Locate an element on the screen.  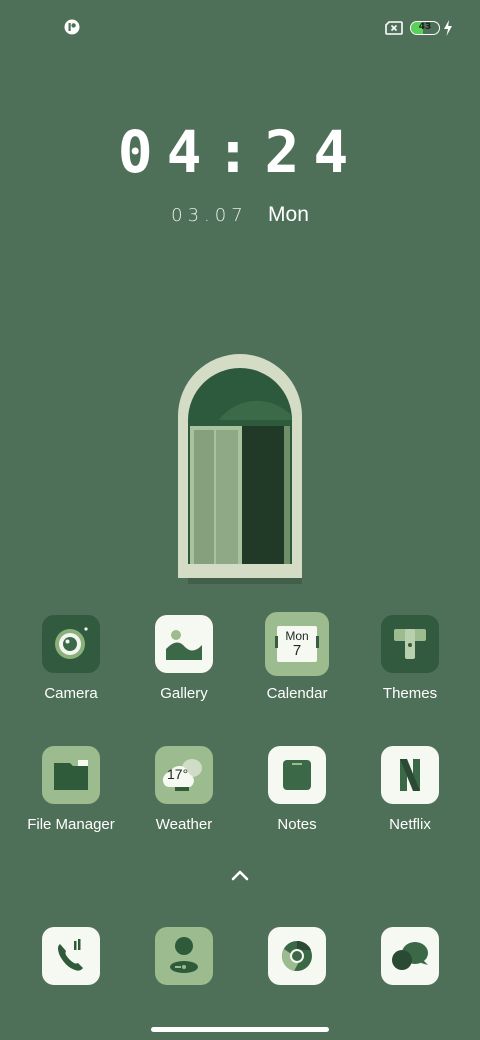
app-file-manager: File Manager is located at coordinates (71, 789).